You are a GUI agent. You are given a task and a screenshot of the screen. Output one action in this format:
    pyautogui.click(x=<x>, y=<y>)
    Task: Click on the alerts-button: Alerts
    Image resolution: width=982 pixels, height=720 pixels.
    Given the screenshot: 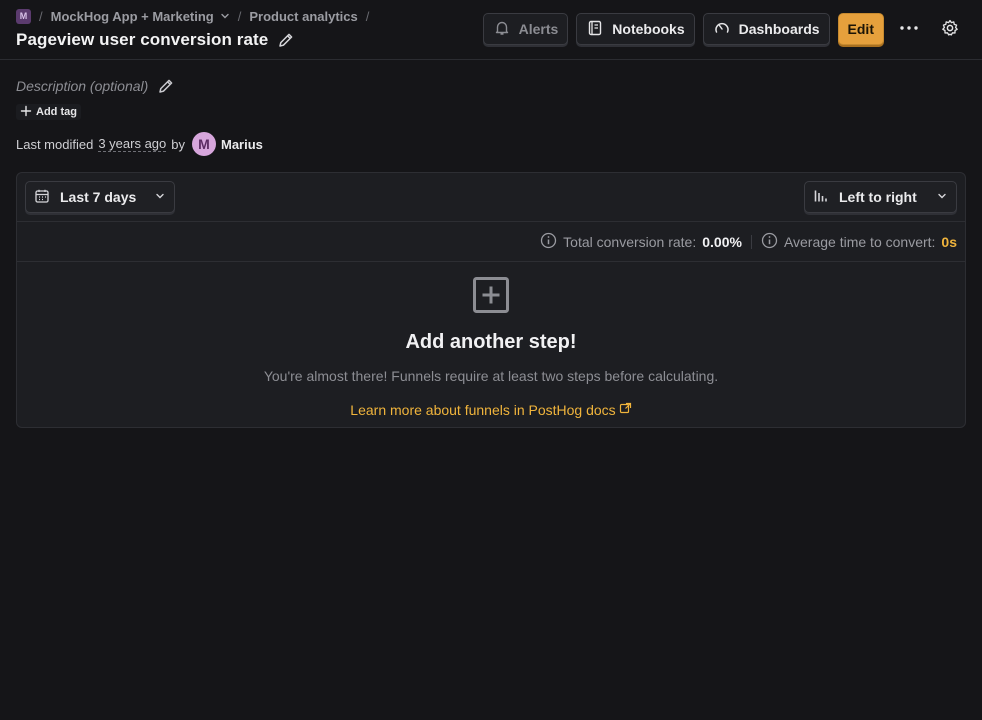 What is the action you would take?
    pyautogui.click(x=525, y=29)
    